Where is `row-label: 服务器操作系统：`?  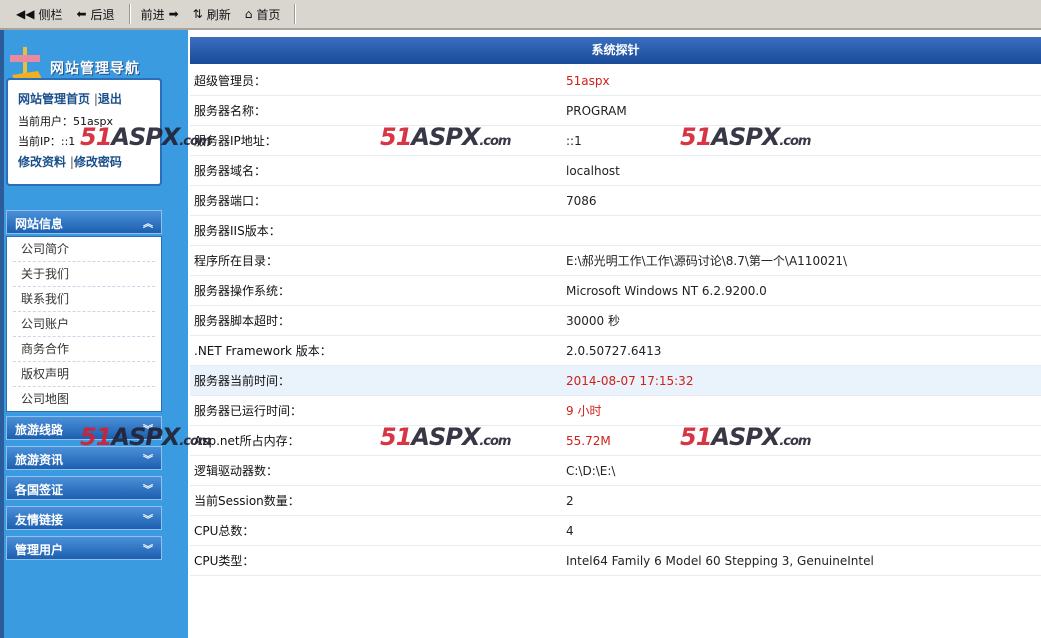
row-label: 服务器操作系统： is located at coordinates (242, 291).